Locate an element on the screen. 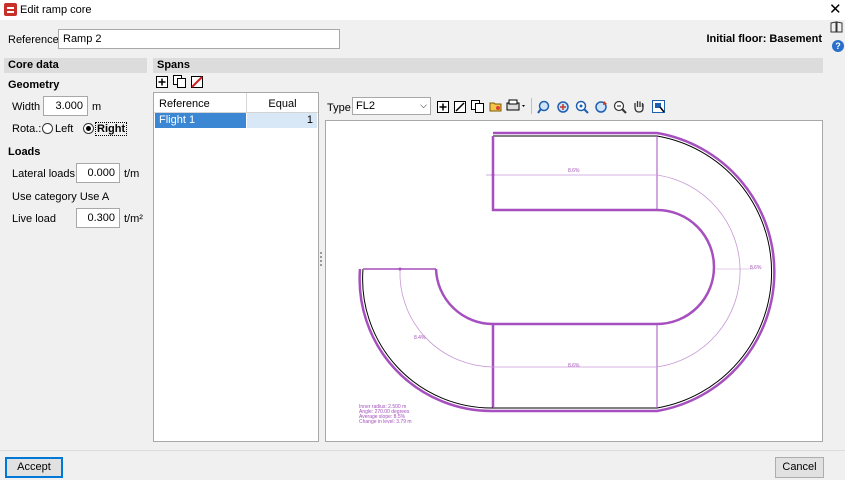 The width and height of the screenshot is (845, 480). table-row: Flight 1 is located at coordinates (200, 120).